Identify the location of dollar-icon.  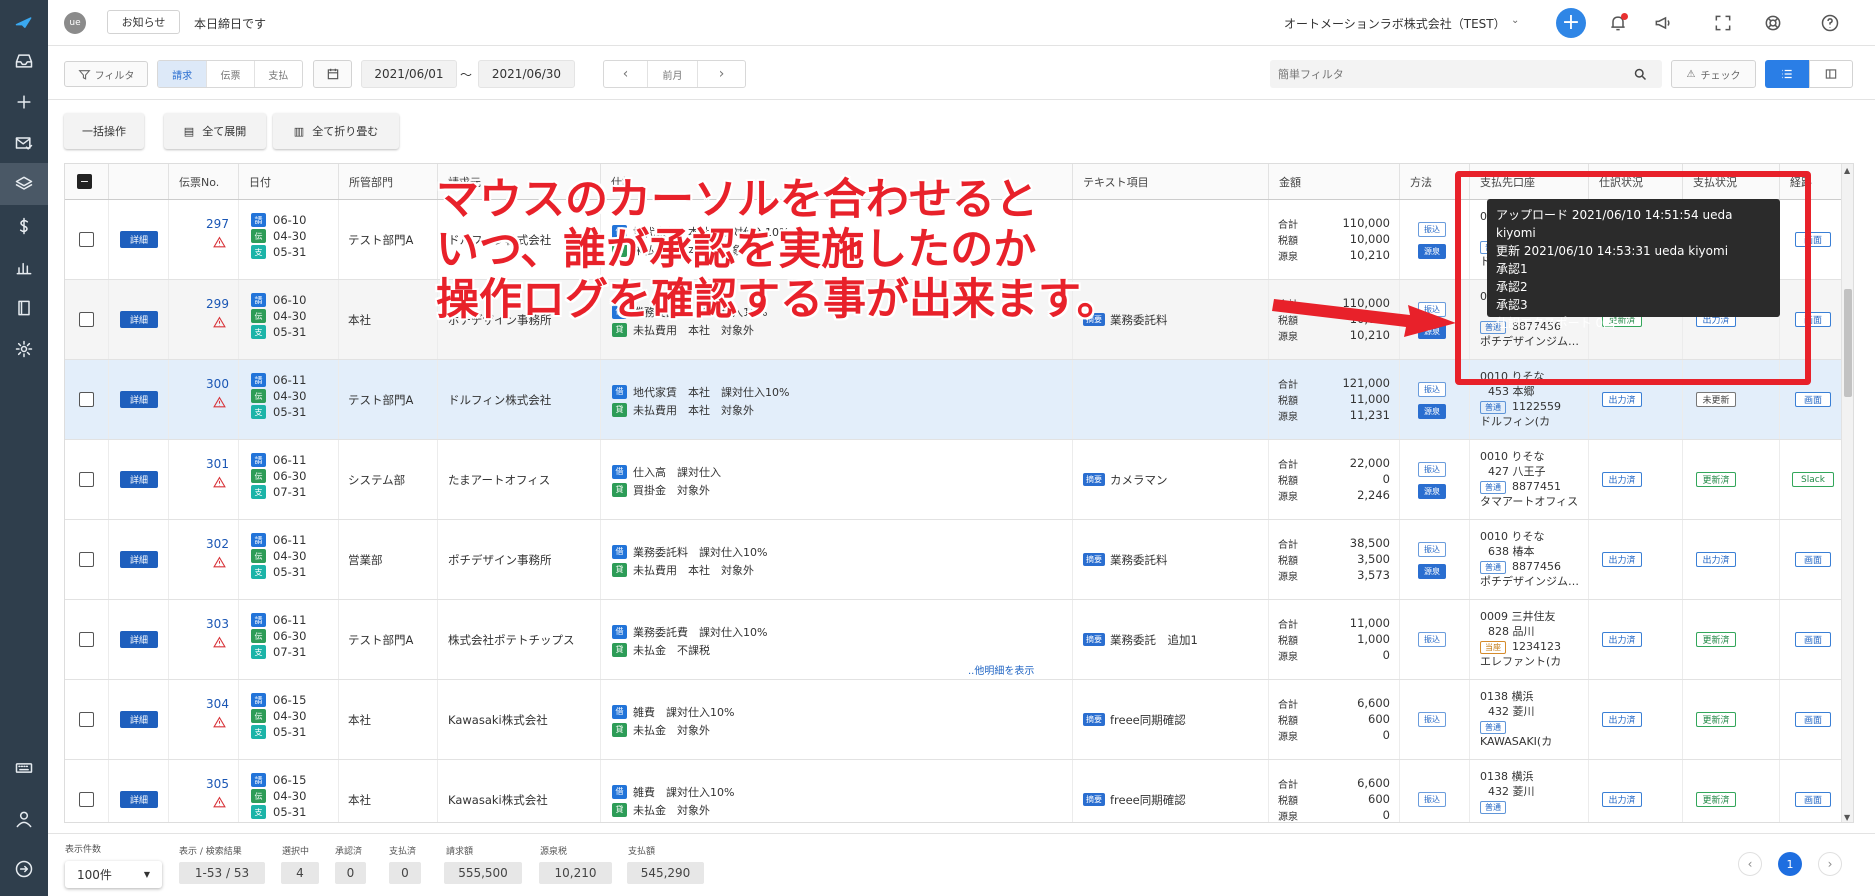
(24, 226).